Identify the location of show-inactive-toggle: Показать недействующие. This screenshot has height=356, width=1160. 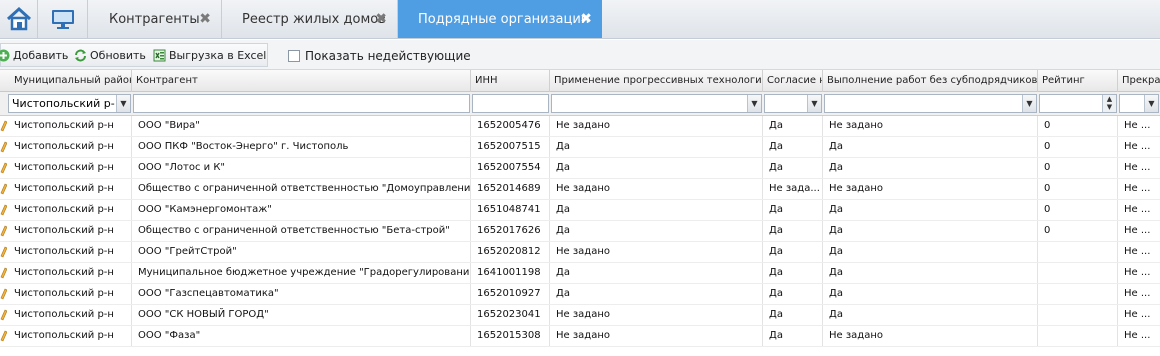
(379, 56).